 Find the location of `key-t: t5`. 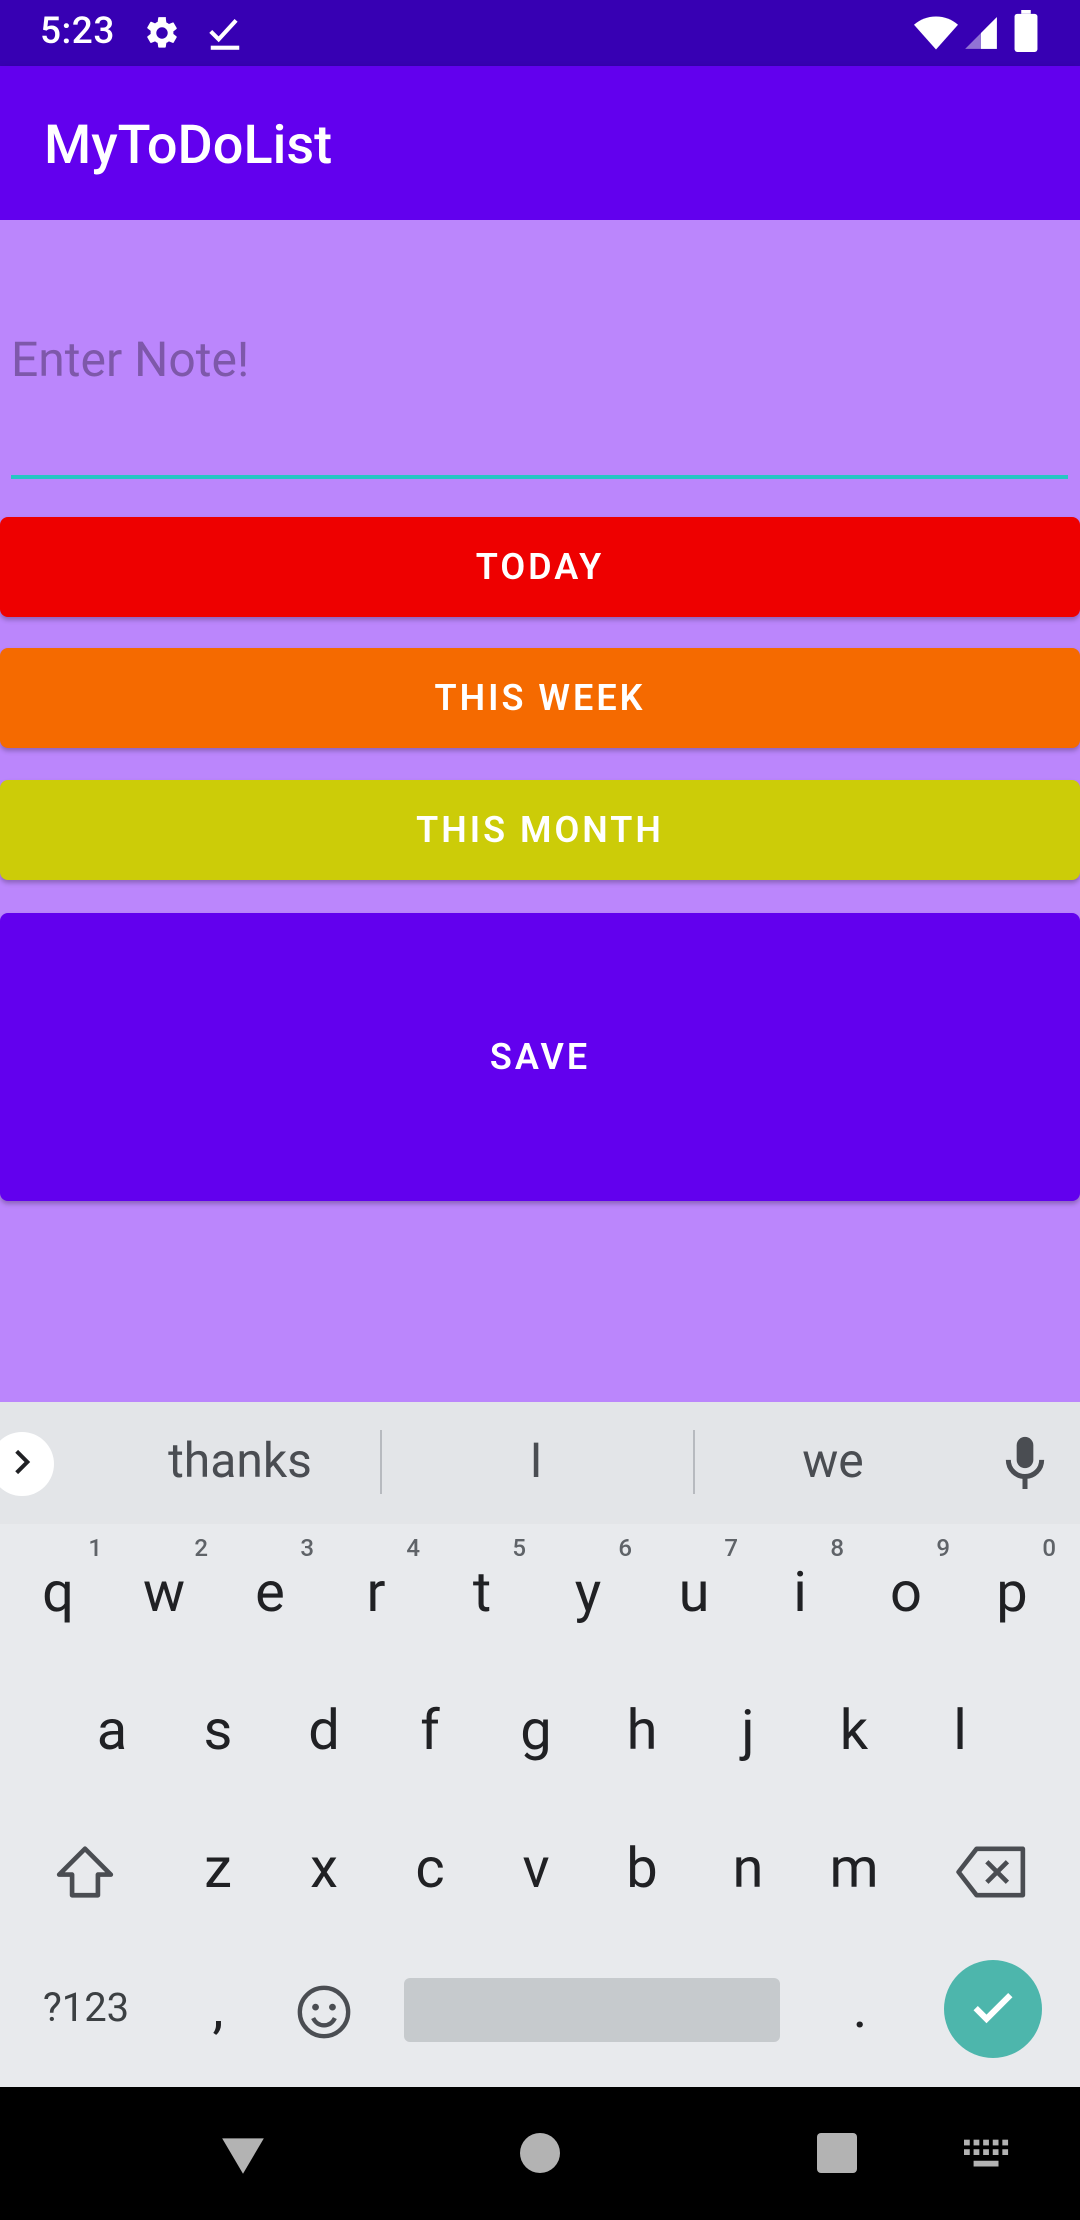

key-t: t5 is located at coordinates (482, 1592).